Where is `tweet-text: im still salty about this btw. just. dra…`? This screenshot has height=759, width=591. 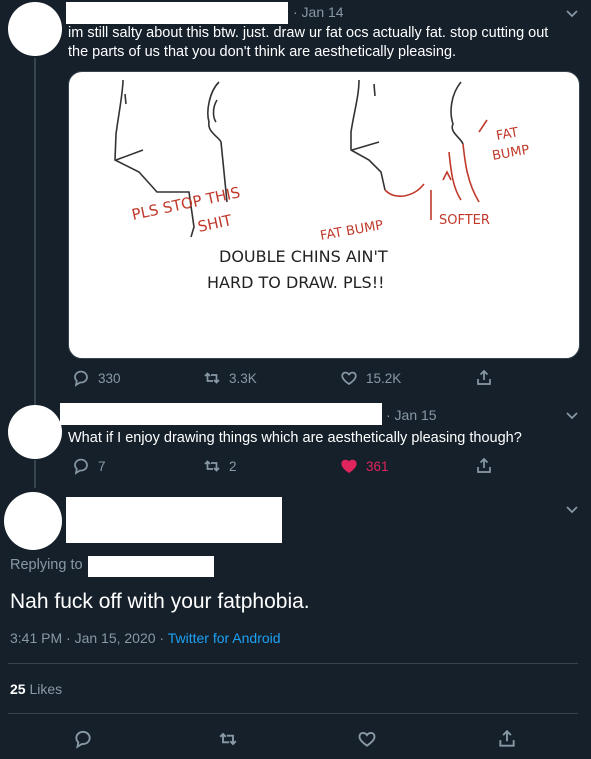 tweet-text: im still salty about this btw. just. dra… is located at coordinates (325, 43).